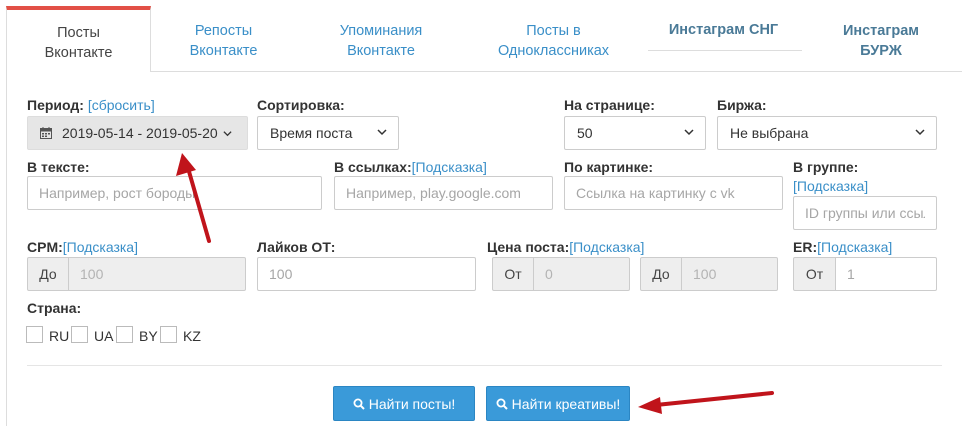 This screenshot has height=426, width=962. Describe the element at coordinates (124, 334) in the screenshot. I see `country-checkbox-by` at that location.